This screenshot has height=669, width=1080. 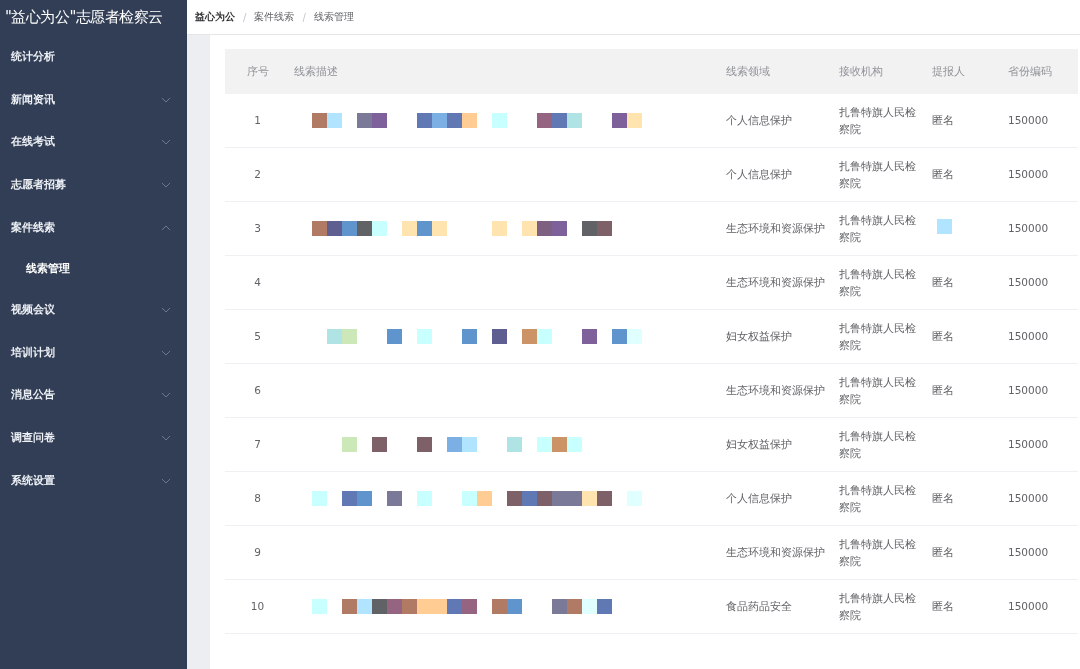 What do you see at coordinates (93, 142) in the screenshot?
I see `sidebar-item: 在线考试` at bounding box center [93, 142].